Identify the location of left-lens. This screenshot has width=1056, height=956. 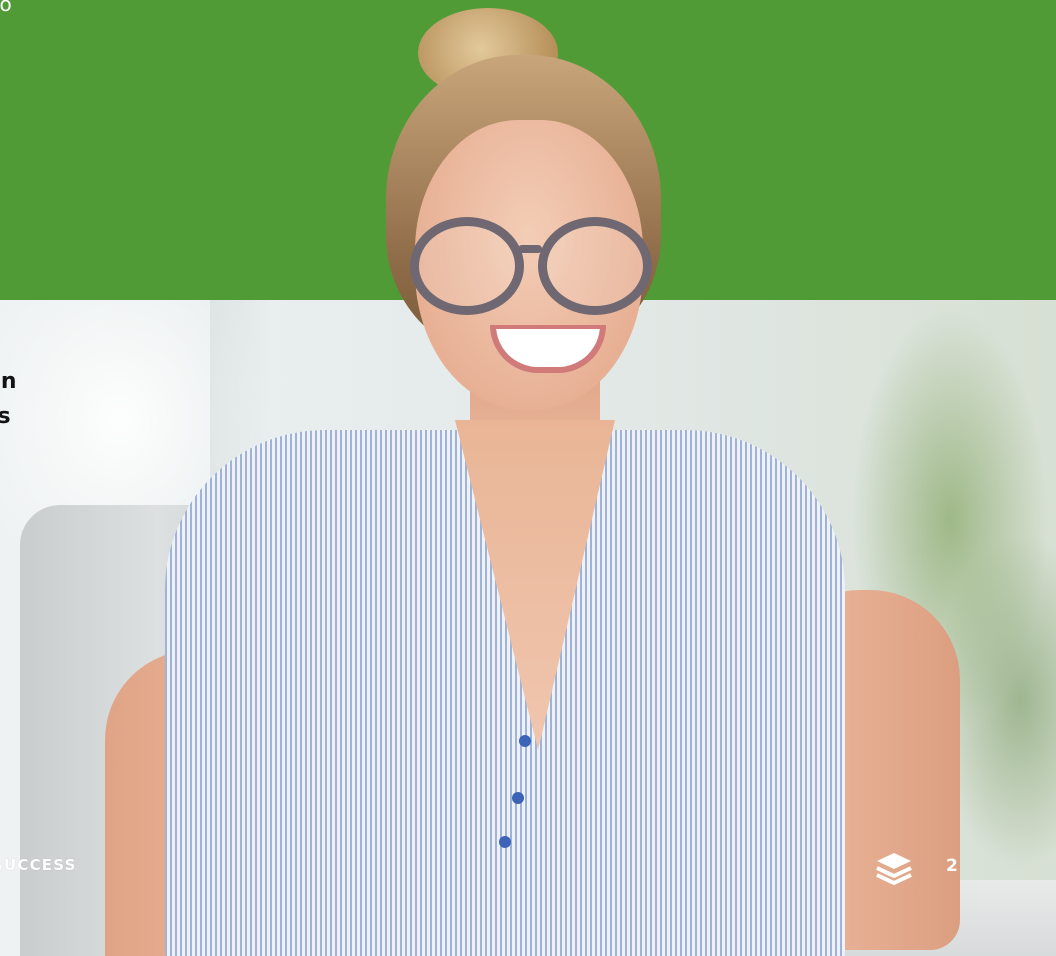
(467, 266).